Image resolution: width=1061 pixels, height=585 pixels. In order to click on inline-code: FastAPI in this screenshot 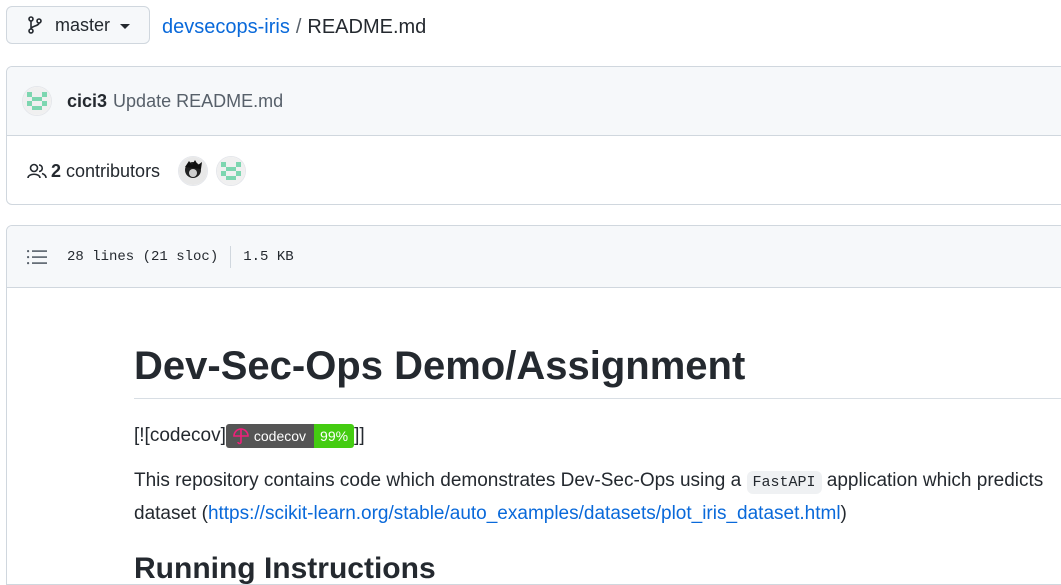, I will do `click(784, 482)`.